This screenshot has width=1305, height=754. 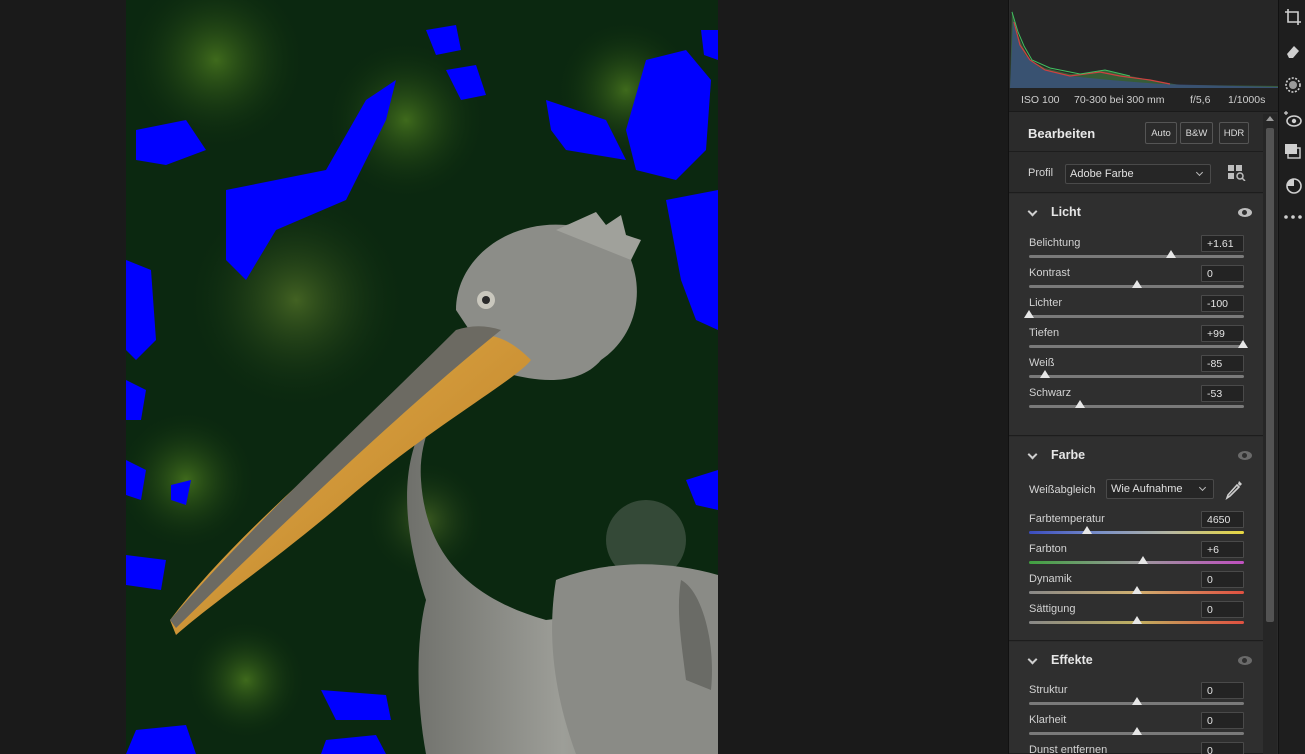 I want to click on eraser-icon, so click(x=1293, y=51).